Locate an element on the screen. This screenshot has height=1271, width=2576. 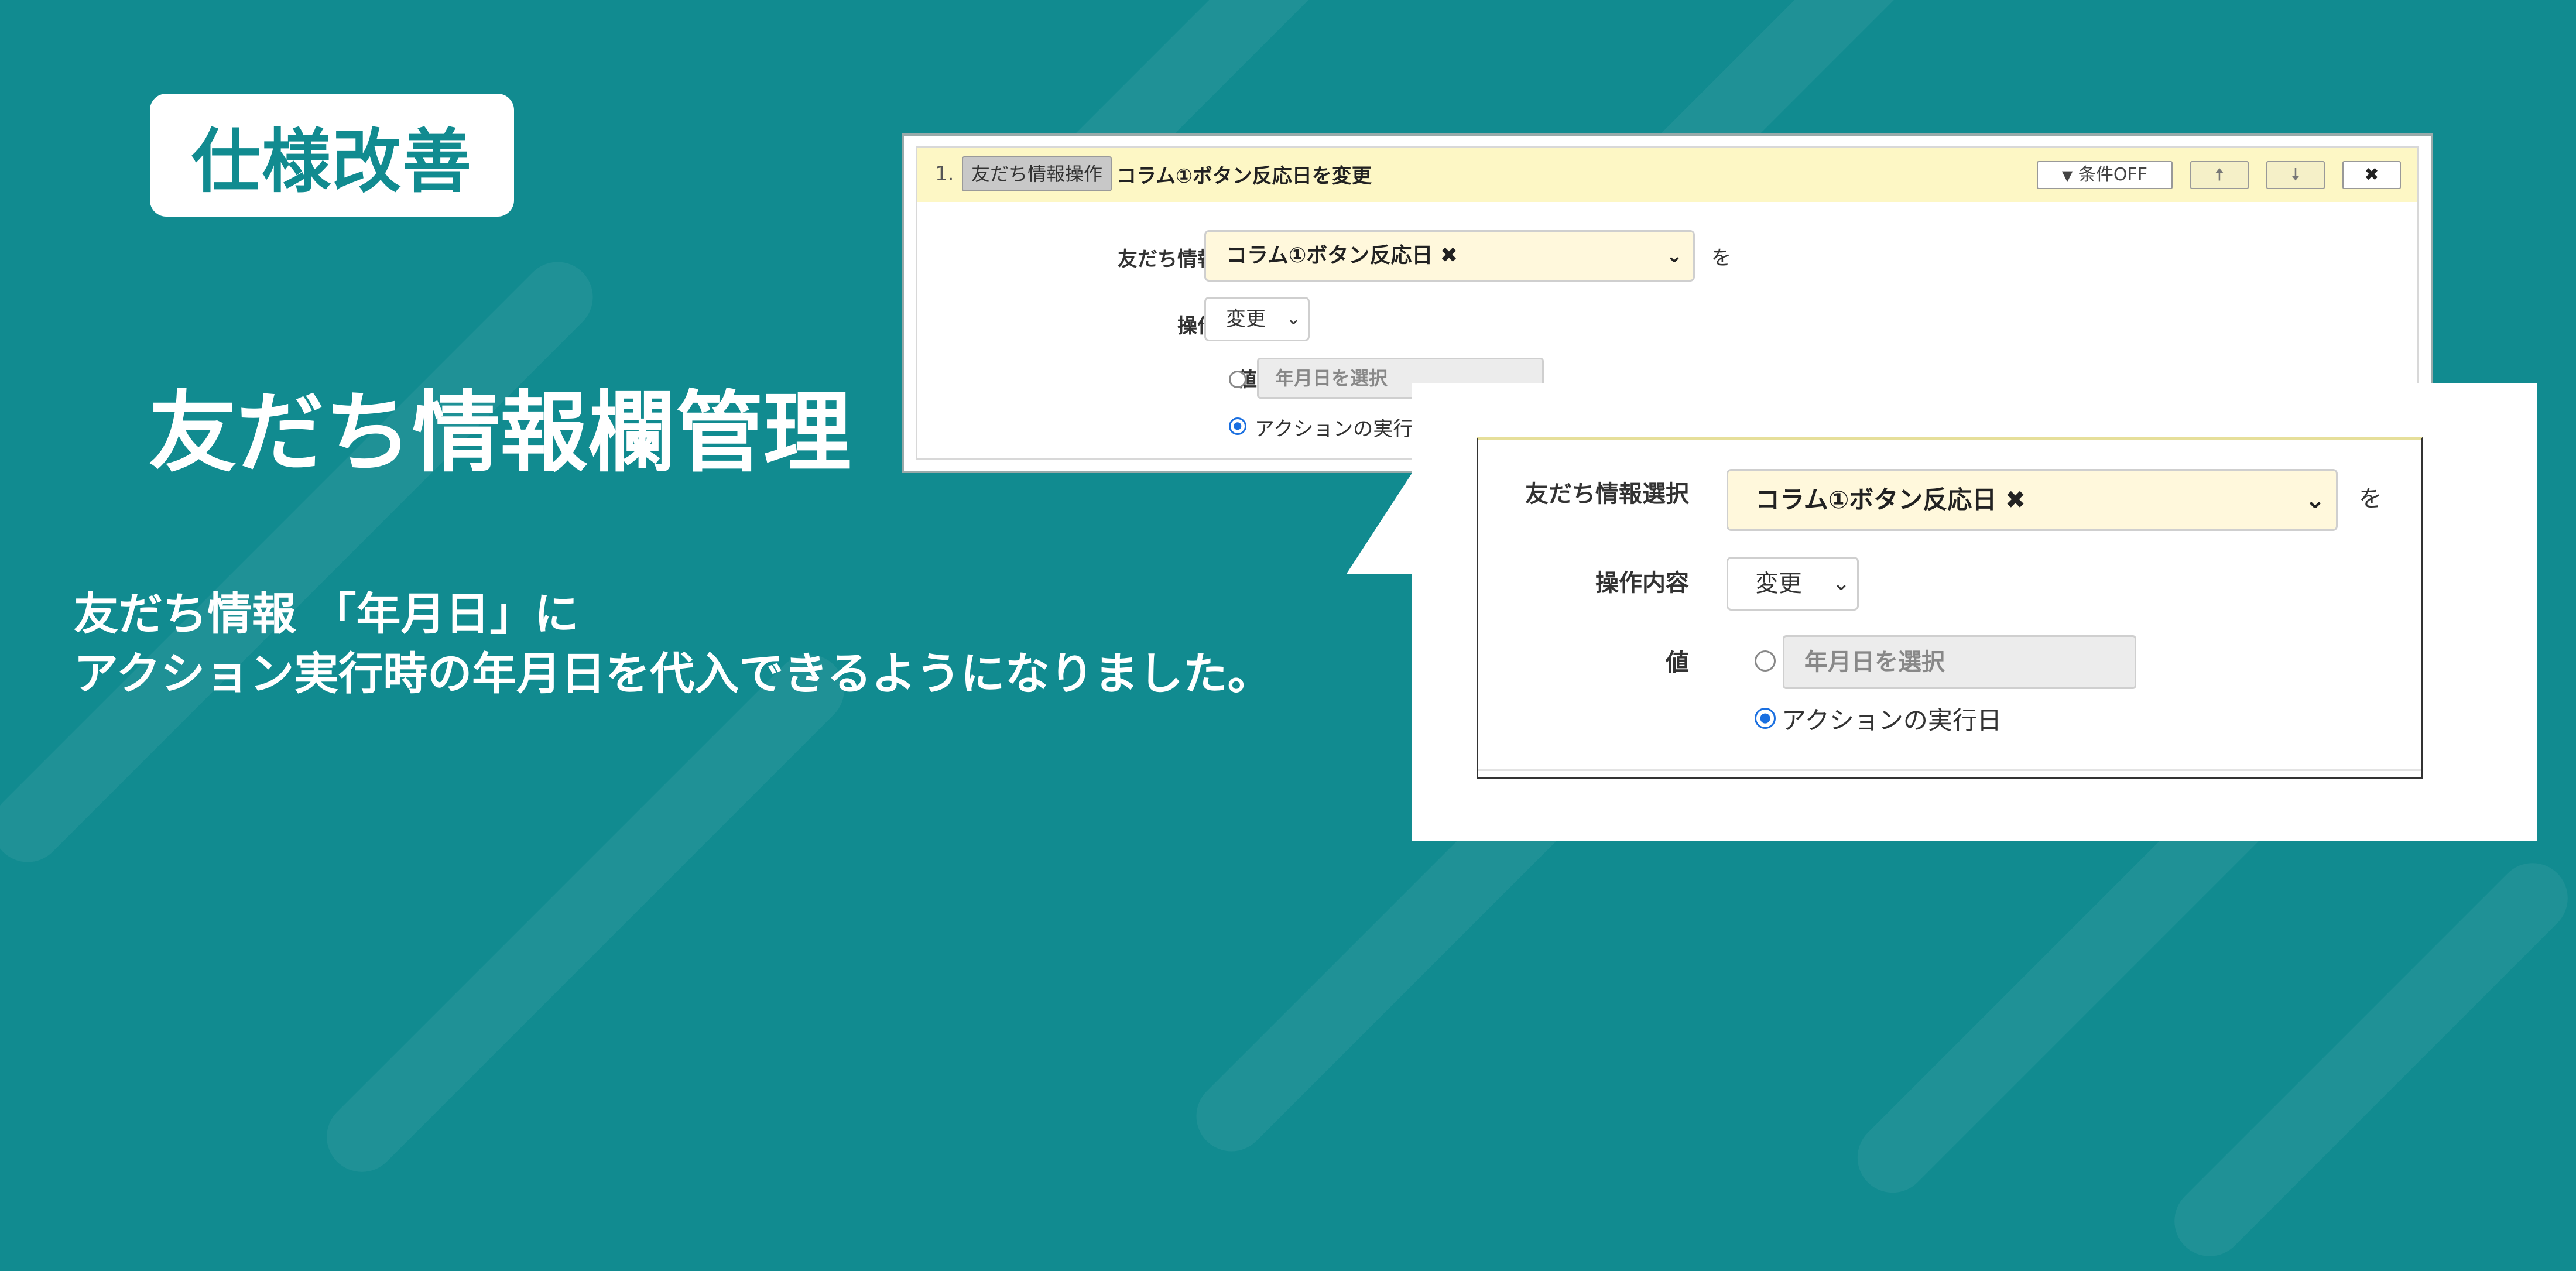
divider is located at coordinates (1949, 770).